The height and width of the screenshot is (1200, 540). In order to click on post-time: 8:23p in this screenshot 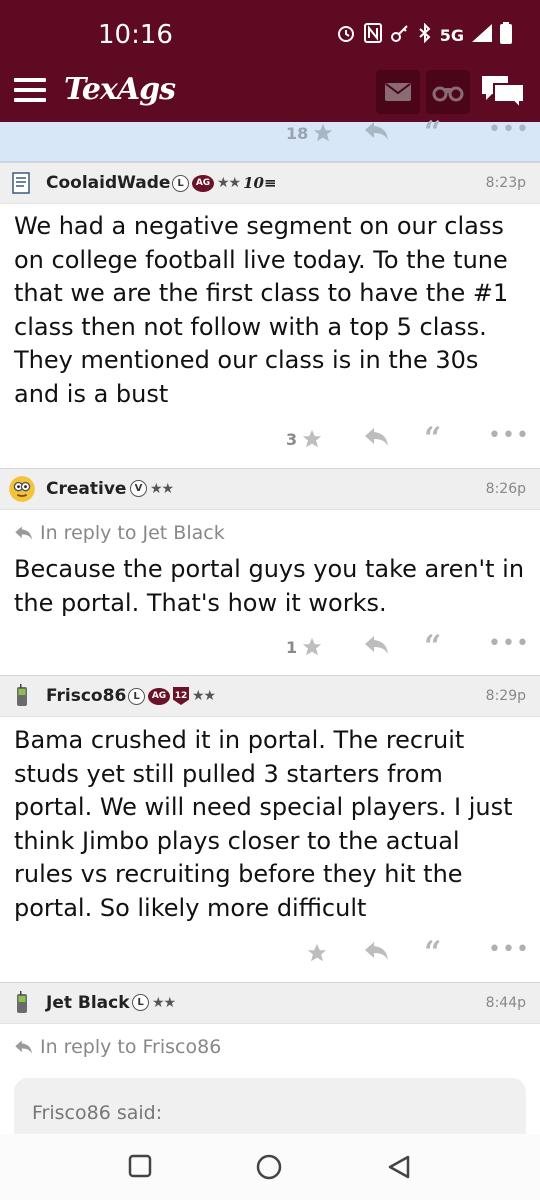, I will do `click(506, 183)`.